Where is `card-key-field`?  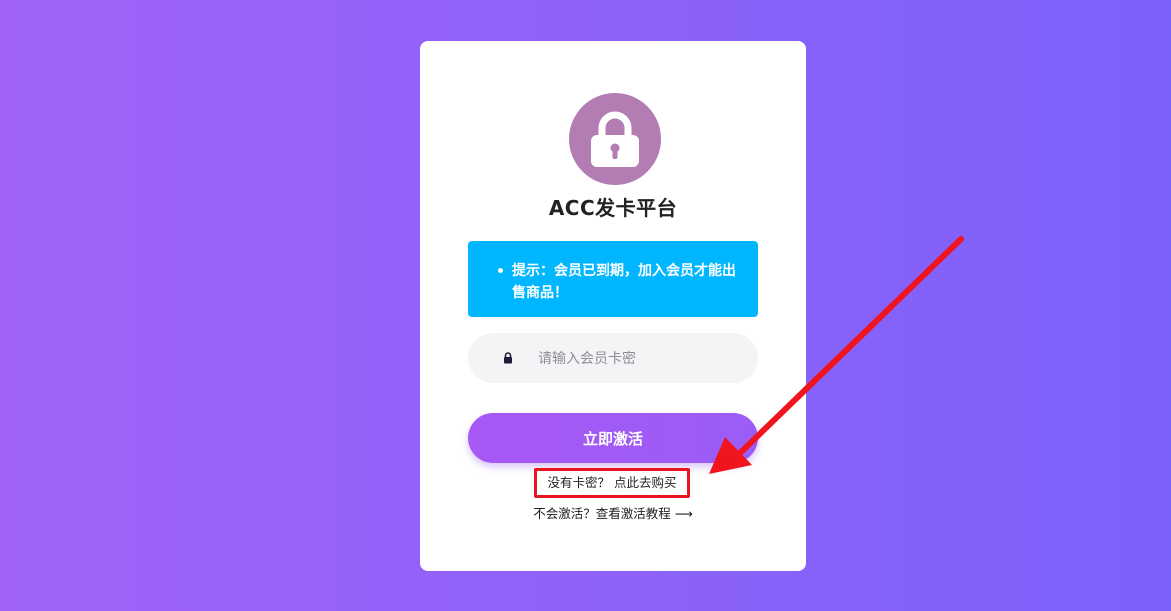
card-key-field is located at coordinates (613, 359).